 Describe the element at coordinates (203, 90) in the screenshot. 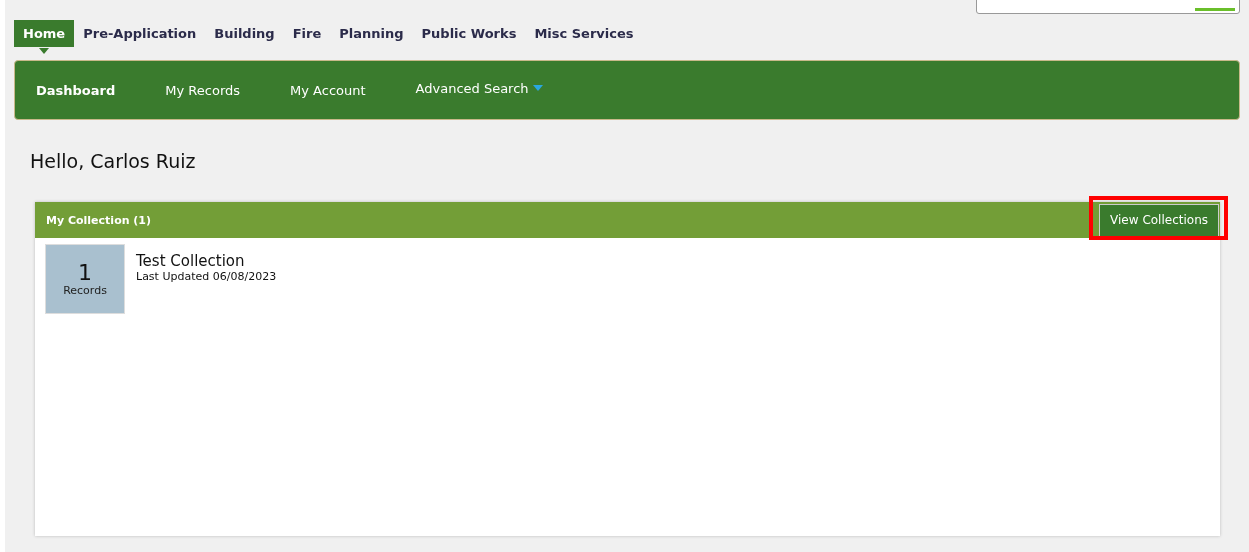

I see `nav-link: My Records` at that location.